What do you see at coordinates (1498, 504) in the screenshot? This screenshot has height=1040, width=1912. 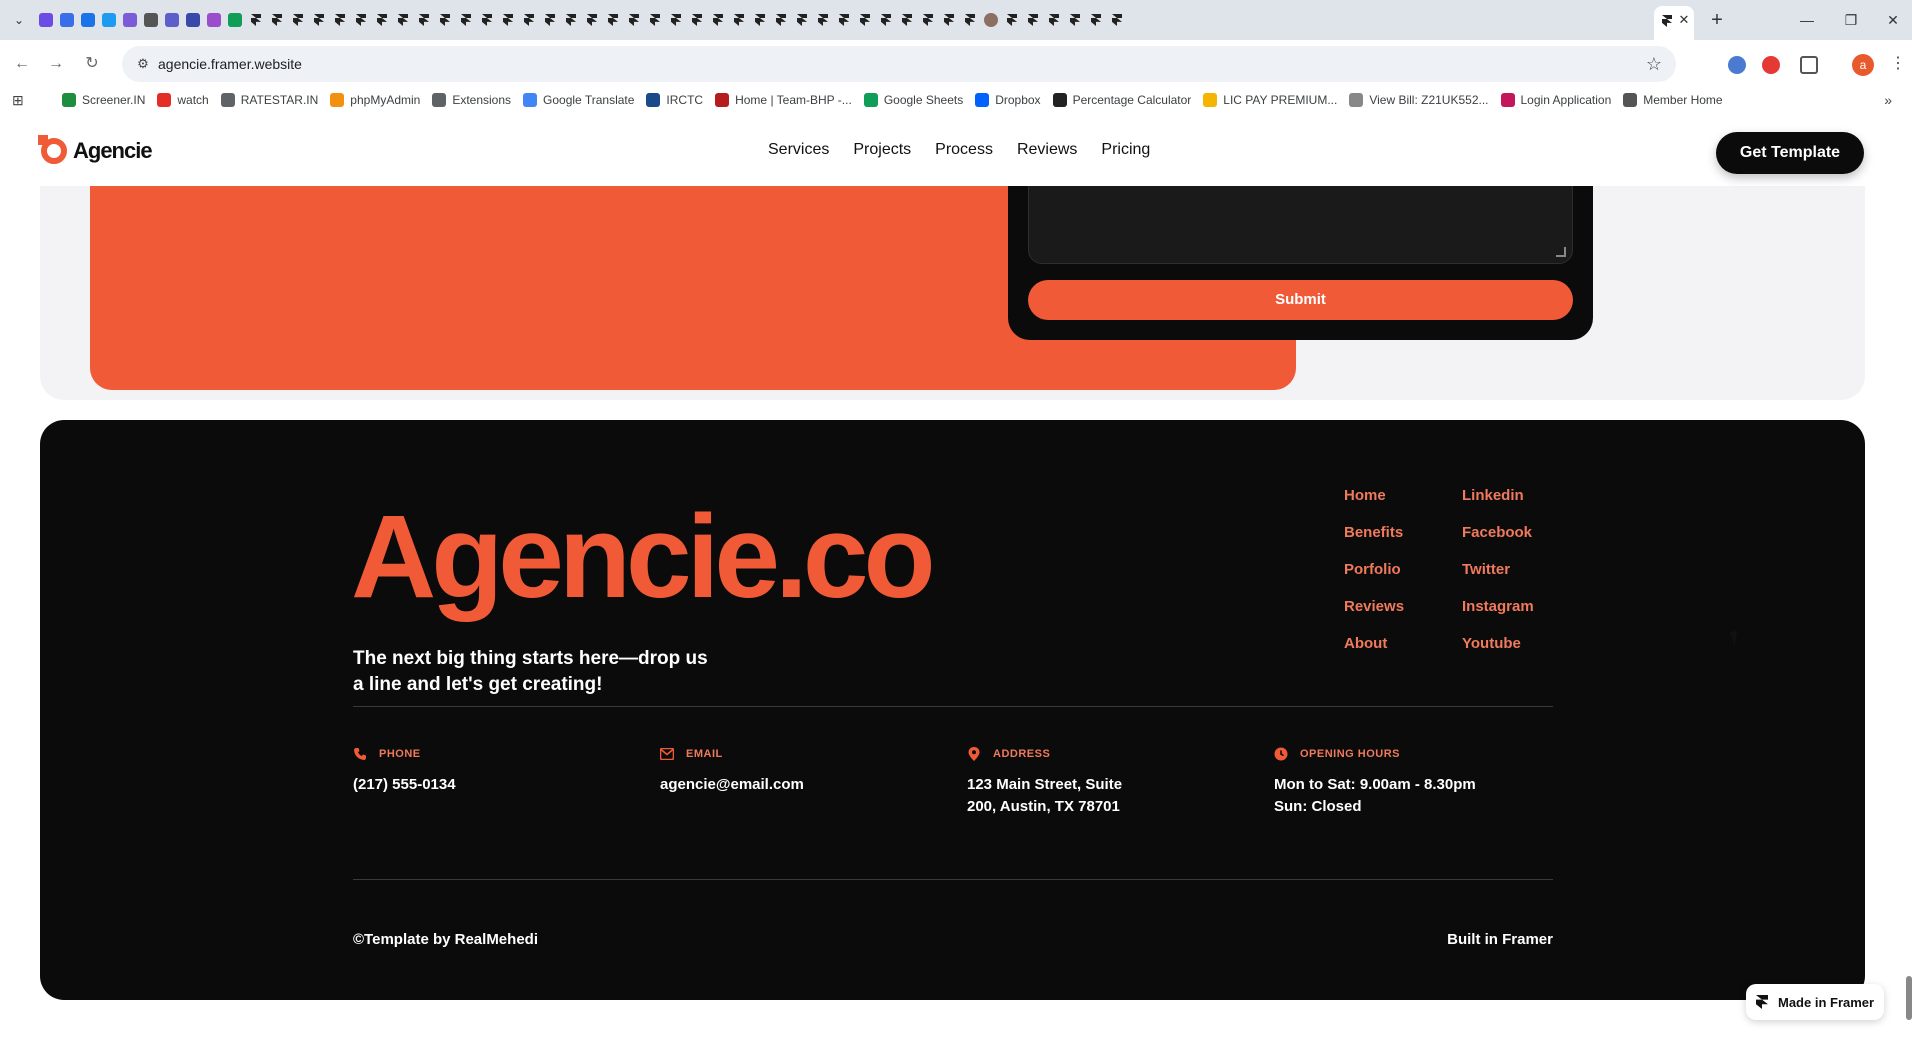 I see `footer-link-linkedin: Linkedin` at bounding box center [1498, 504].